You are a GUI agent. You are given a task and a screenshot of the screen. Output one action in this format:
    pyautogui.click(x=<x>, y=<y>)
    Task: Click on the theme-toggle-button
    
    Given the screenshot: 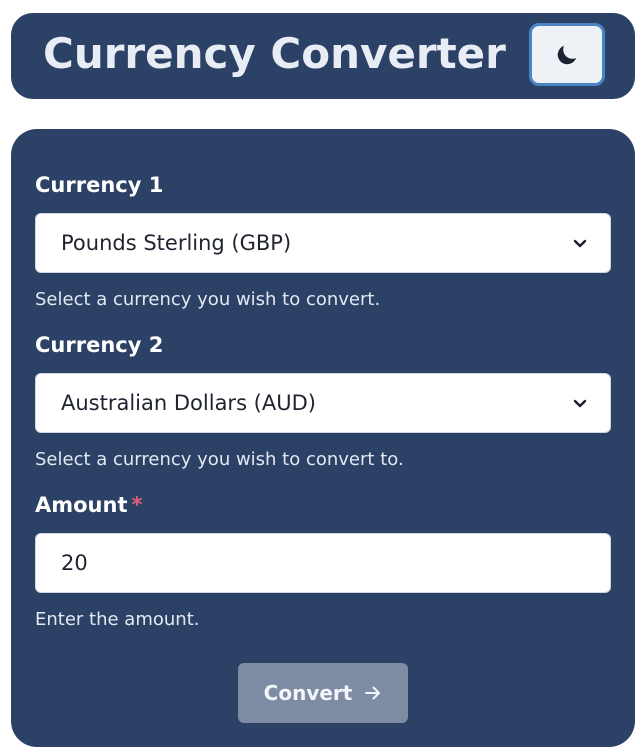 What is the action you would take?
    pyautogui.click(x=567, y=54)
    